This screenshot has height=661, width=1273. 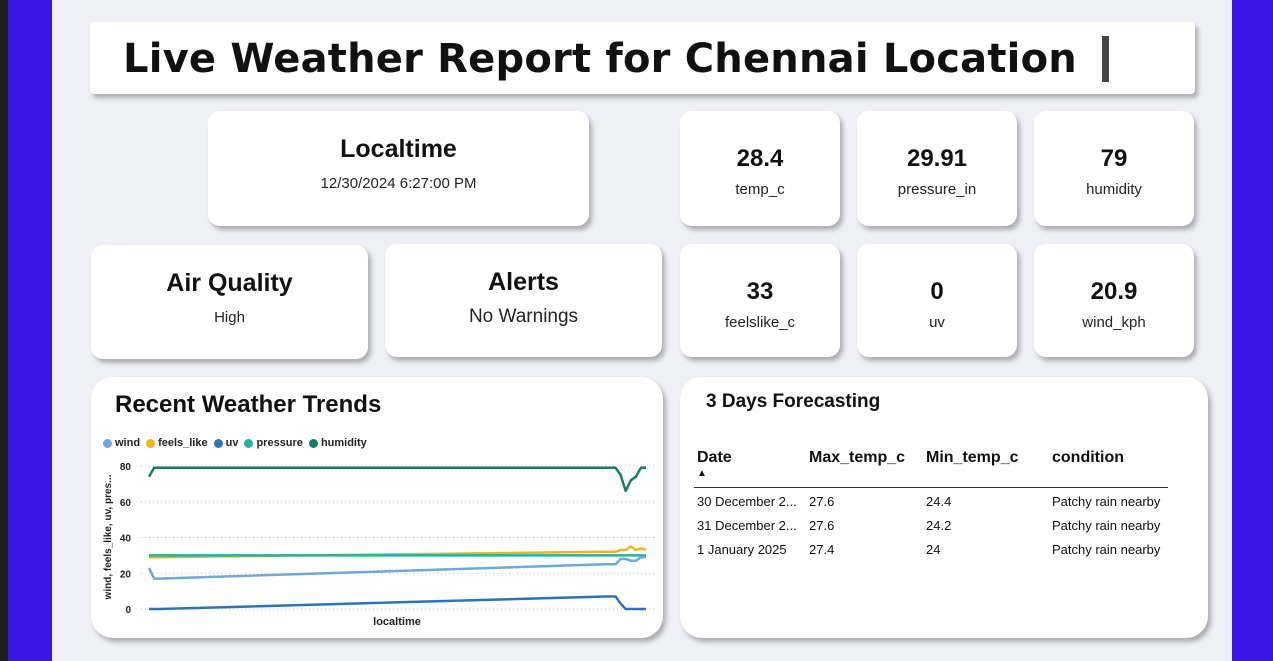 I want to click on cell-date: 1 January 2025, so click(x=742, y=549).